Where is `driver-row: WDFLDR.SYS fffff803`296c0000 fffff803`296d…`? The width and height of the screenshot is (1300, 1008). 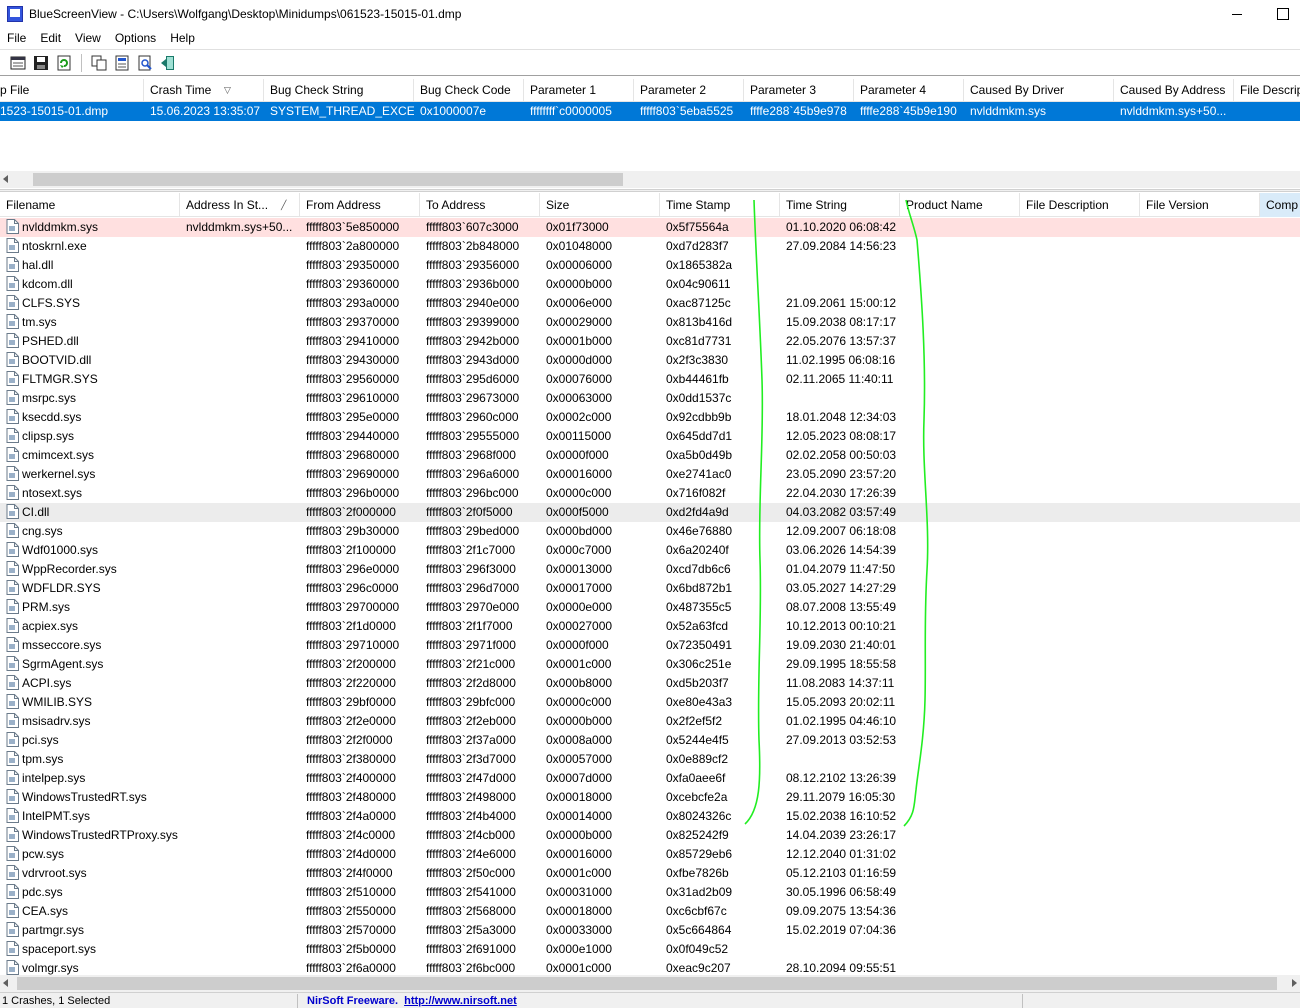 driver-row: WDFLDR.SYS fffff803`296c0000 fffff803`296d… is located at coordinates (650, 588).